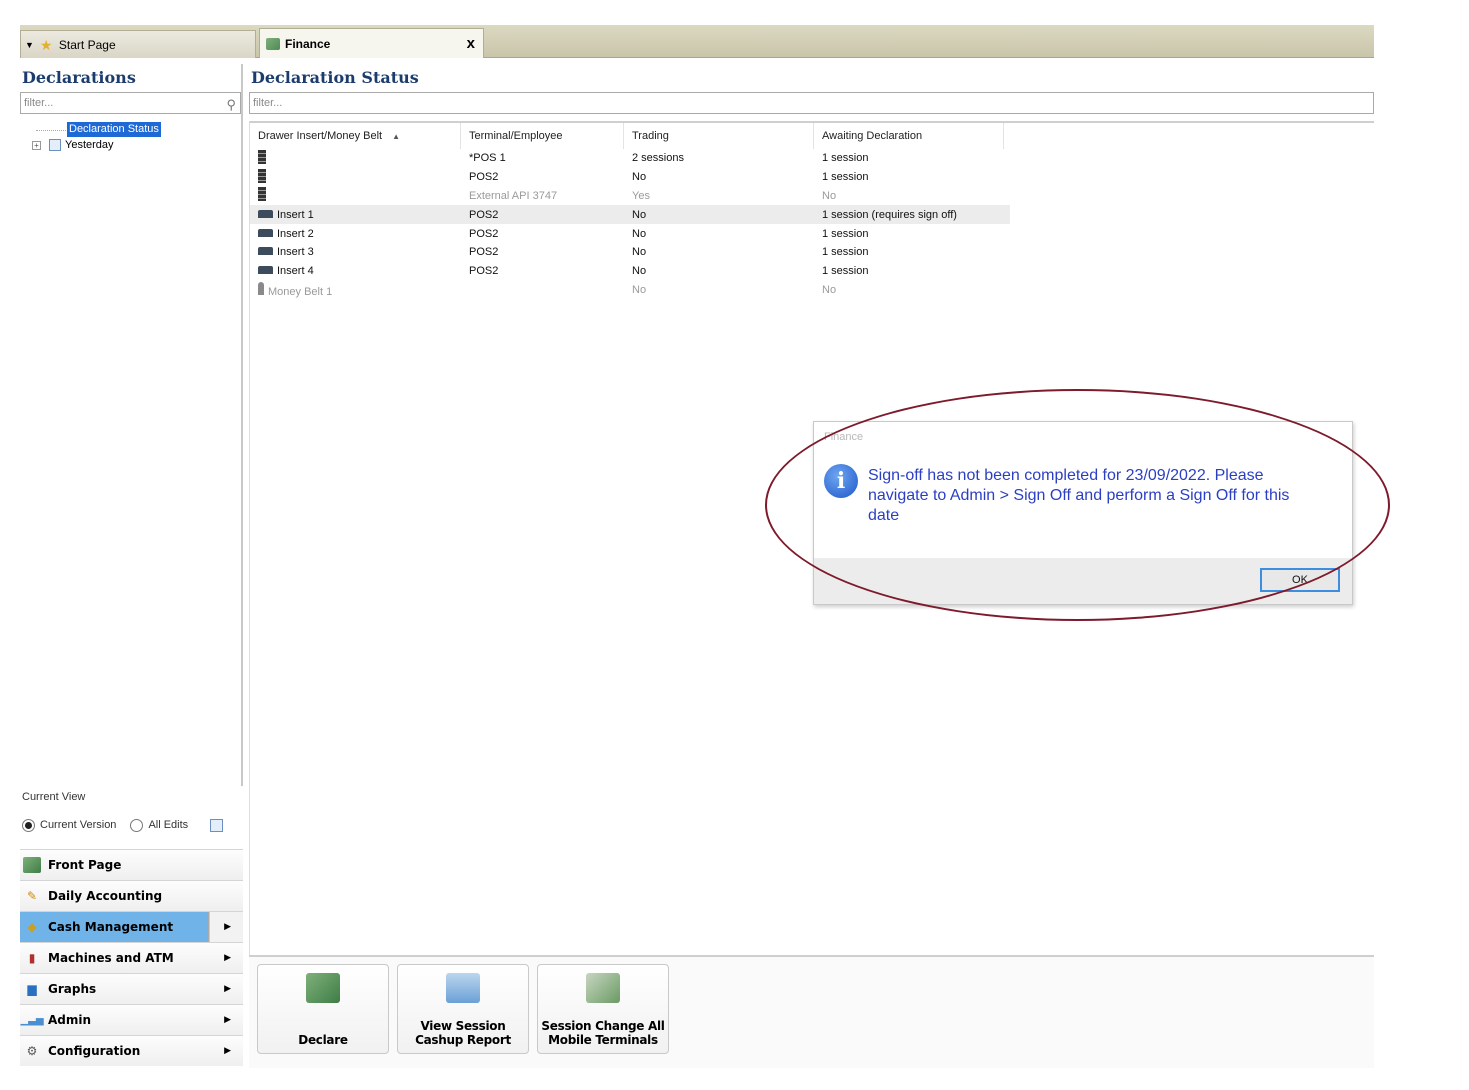 This screenshot has width=1469, height=1090. What do you see at coordinates (641, 195) in the screenshot?
I see `cell-trading: Yes` at bounding box center [641, 195].